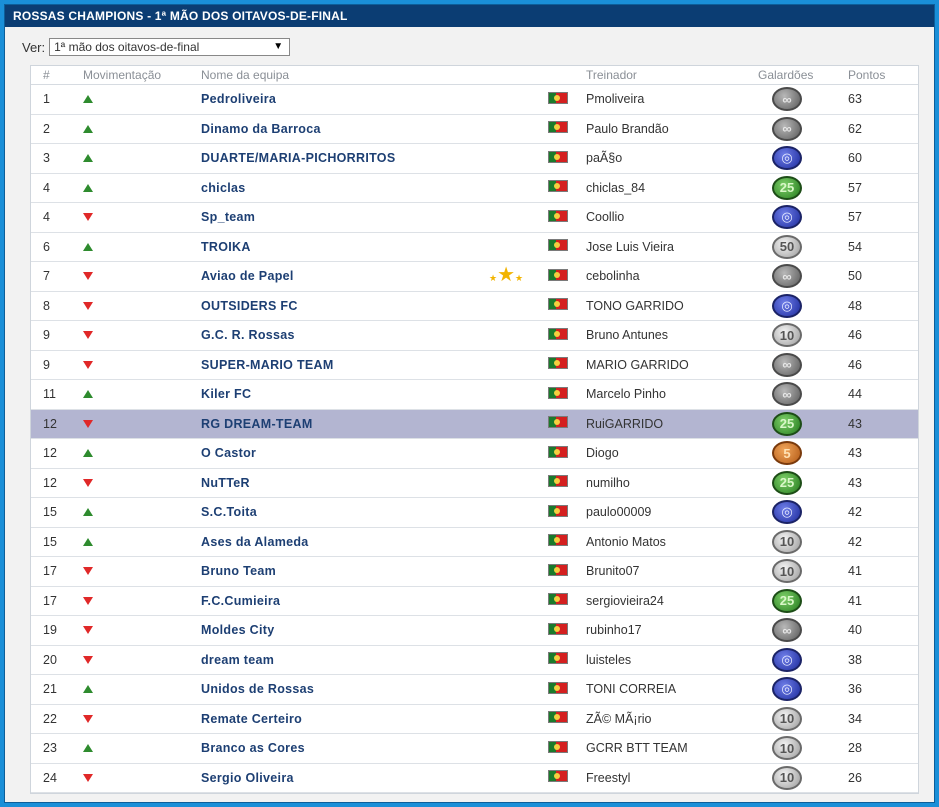 Image resolution: width=939 pixels, height=807 pixels. Describe the element at coordinates (374, 483) in the screenshot. I see `team-name-link: NuTTeR` at that location.